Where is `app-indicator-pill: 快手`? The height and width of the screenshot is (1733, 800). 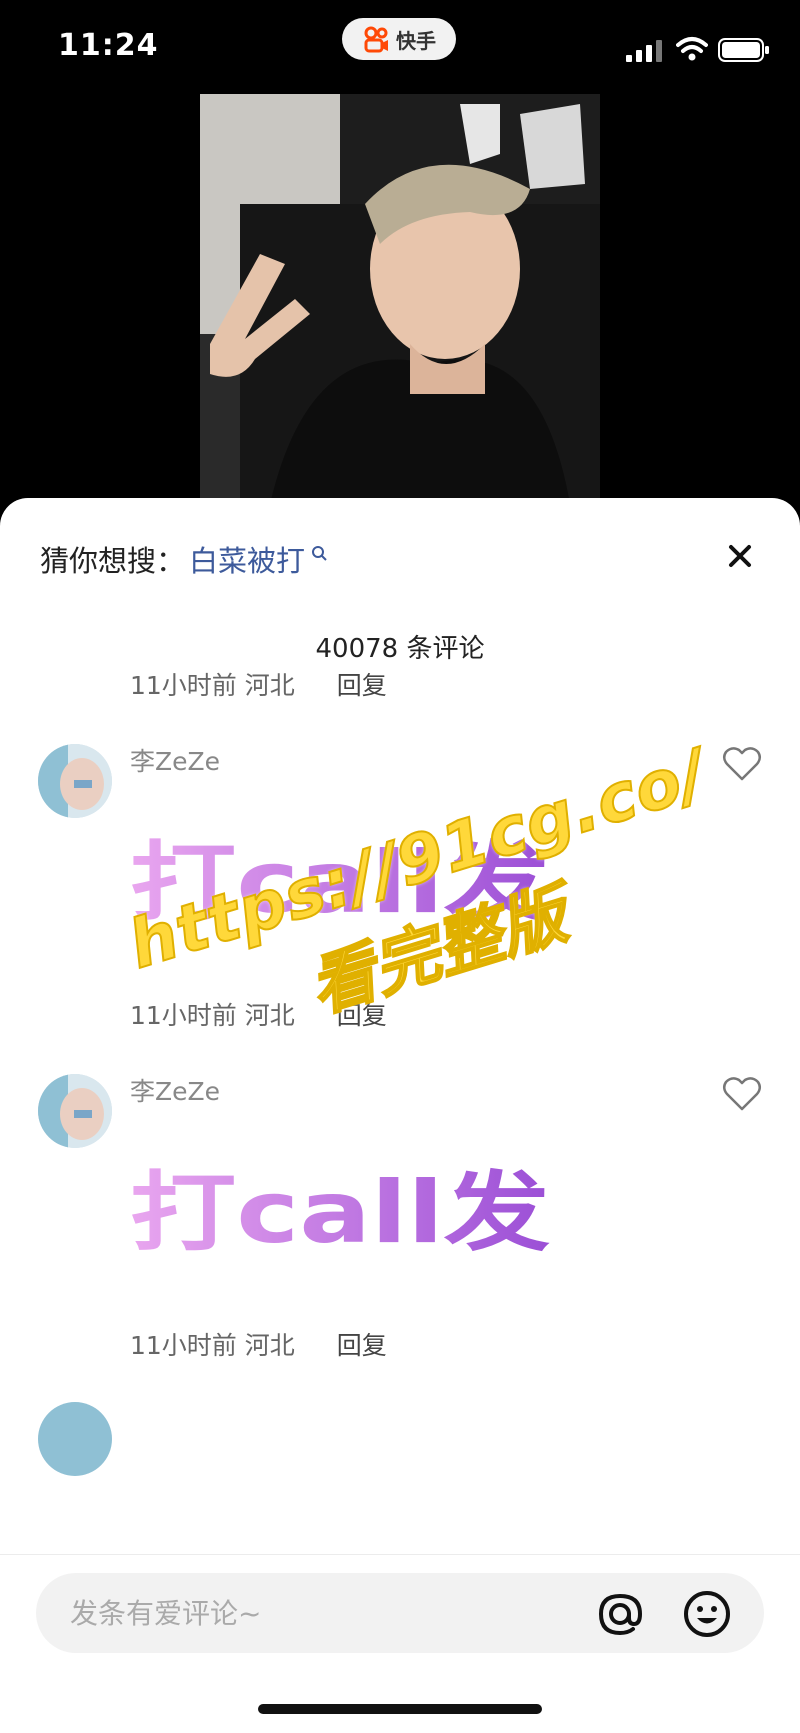 app-indicator-pill: 快手 is located at coordinates (399, 39).